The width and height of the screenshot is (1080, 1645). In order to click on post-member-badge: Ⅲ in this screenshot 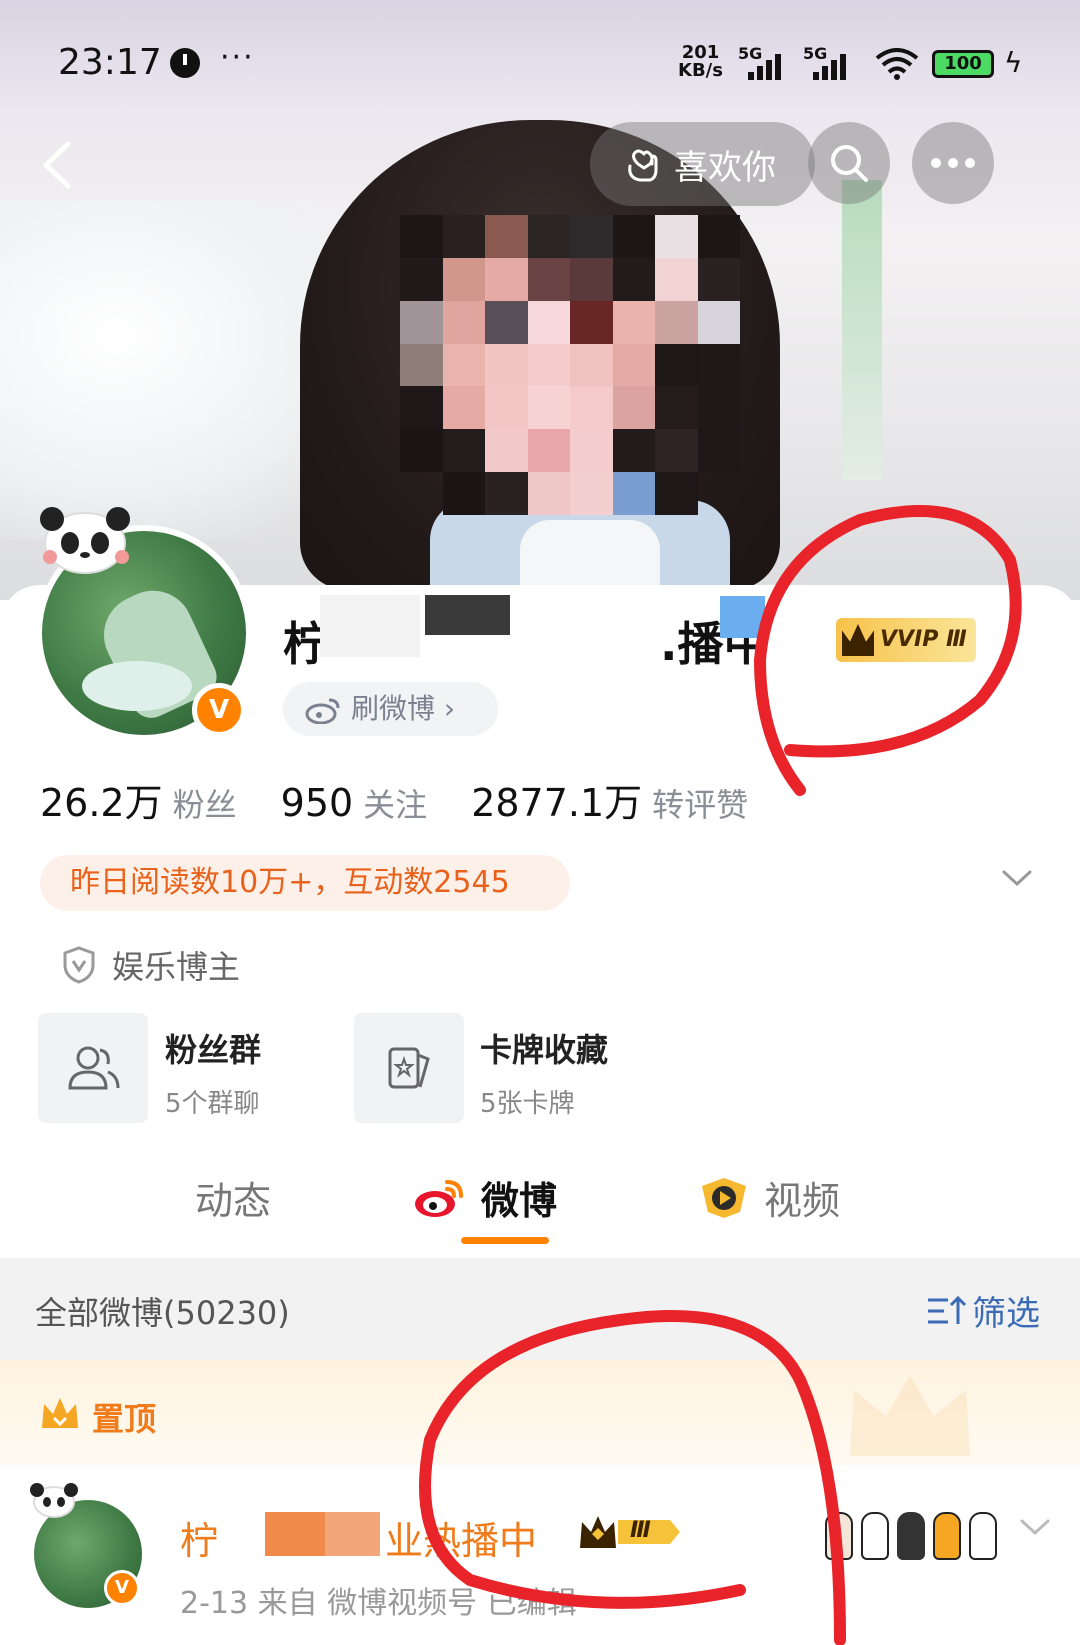, I will do `click(630, 1532)`.